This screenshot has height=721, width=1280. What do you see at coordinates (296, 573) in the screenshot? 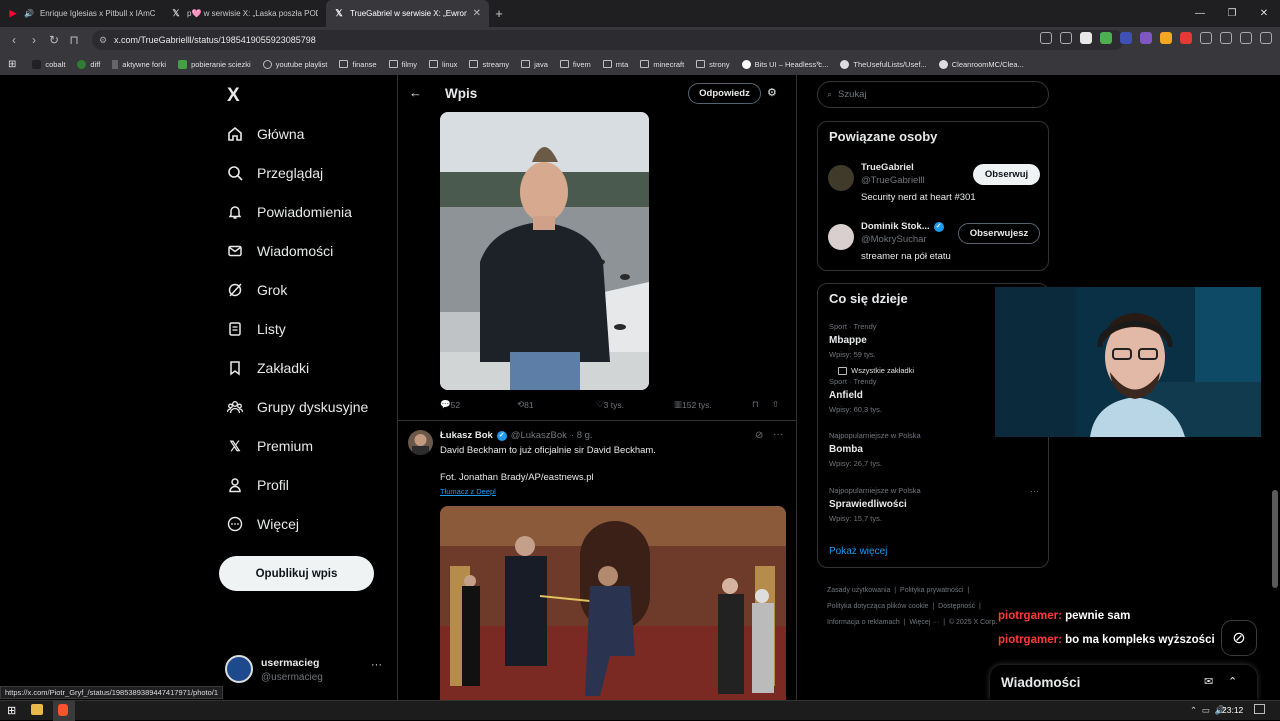
I see `post-button: Opublikuj wpis` at bounding box center [296, 573].